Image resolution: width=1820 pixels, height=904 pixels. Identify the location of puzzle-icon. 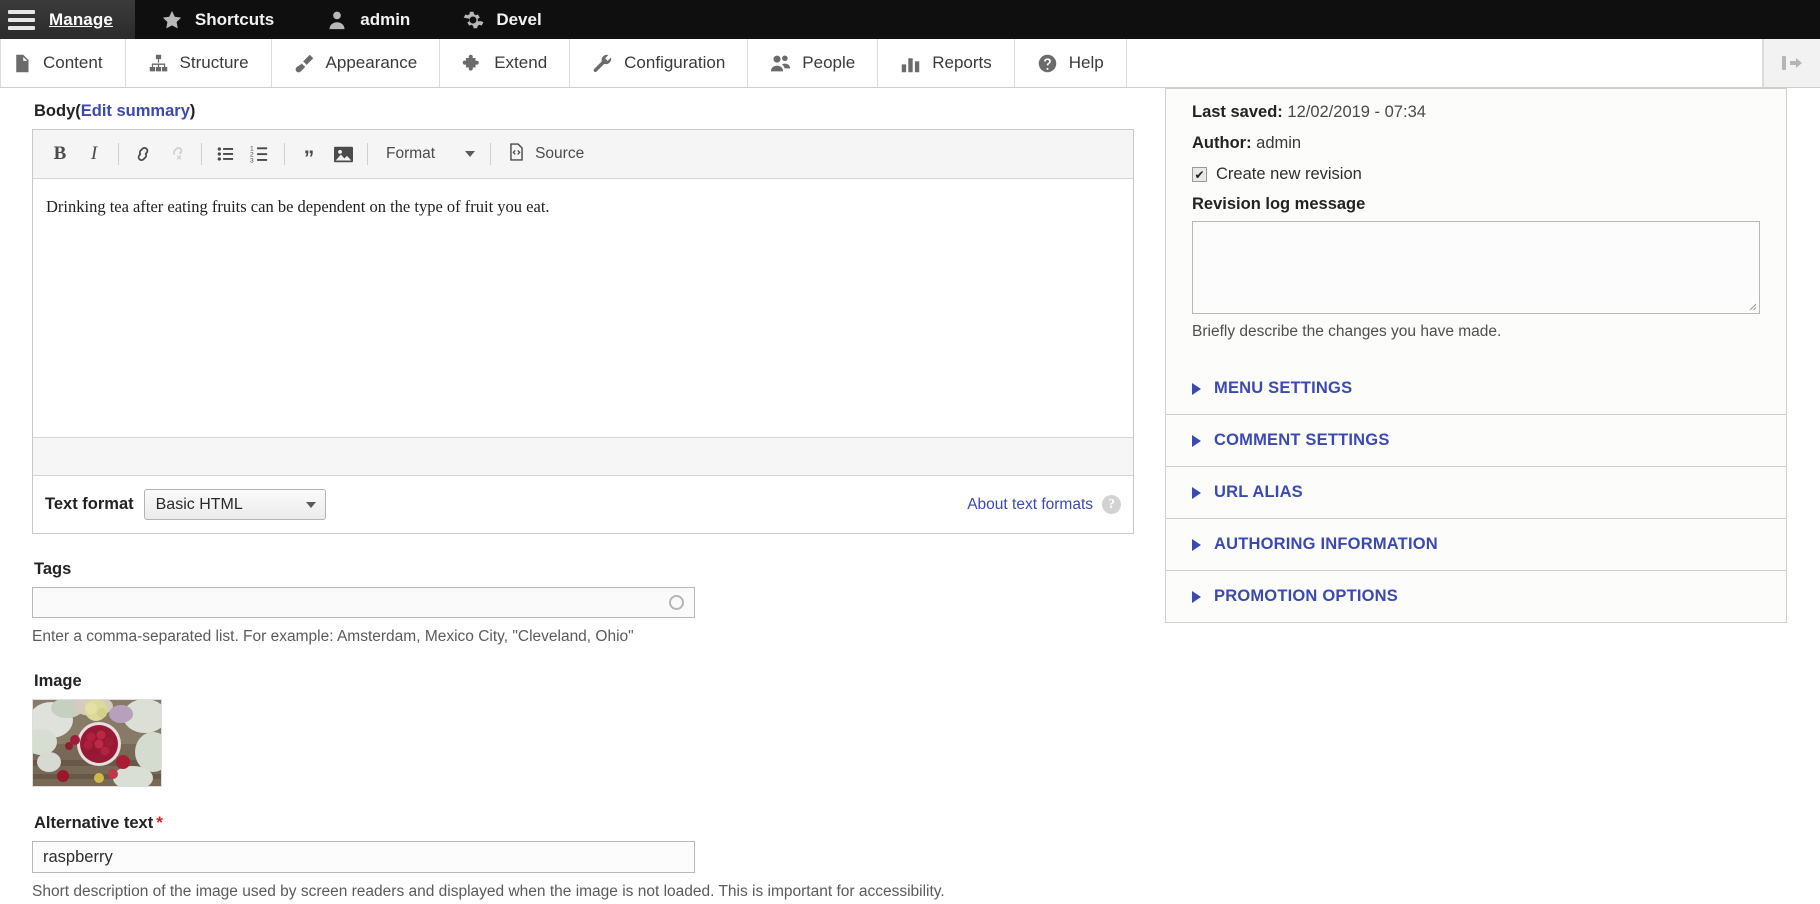
(472, 63).